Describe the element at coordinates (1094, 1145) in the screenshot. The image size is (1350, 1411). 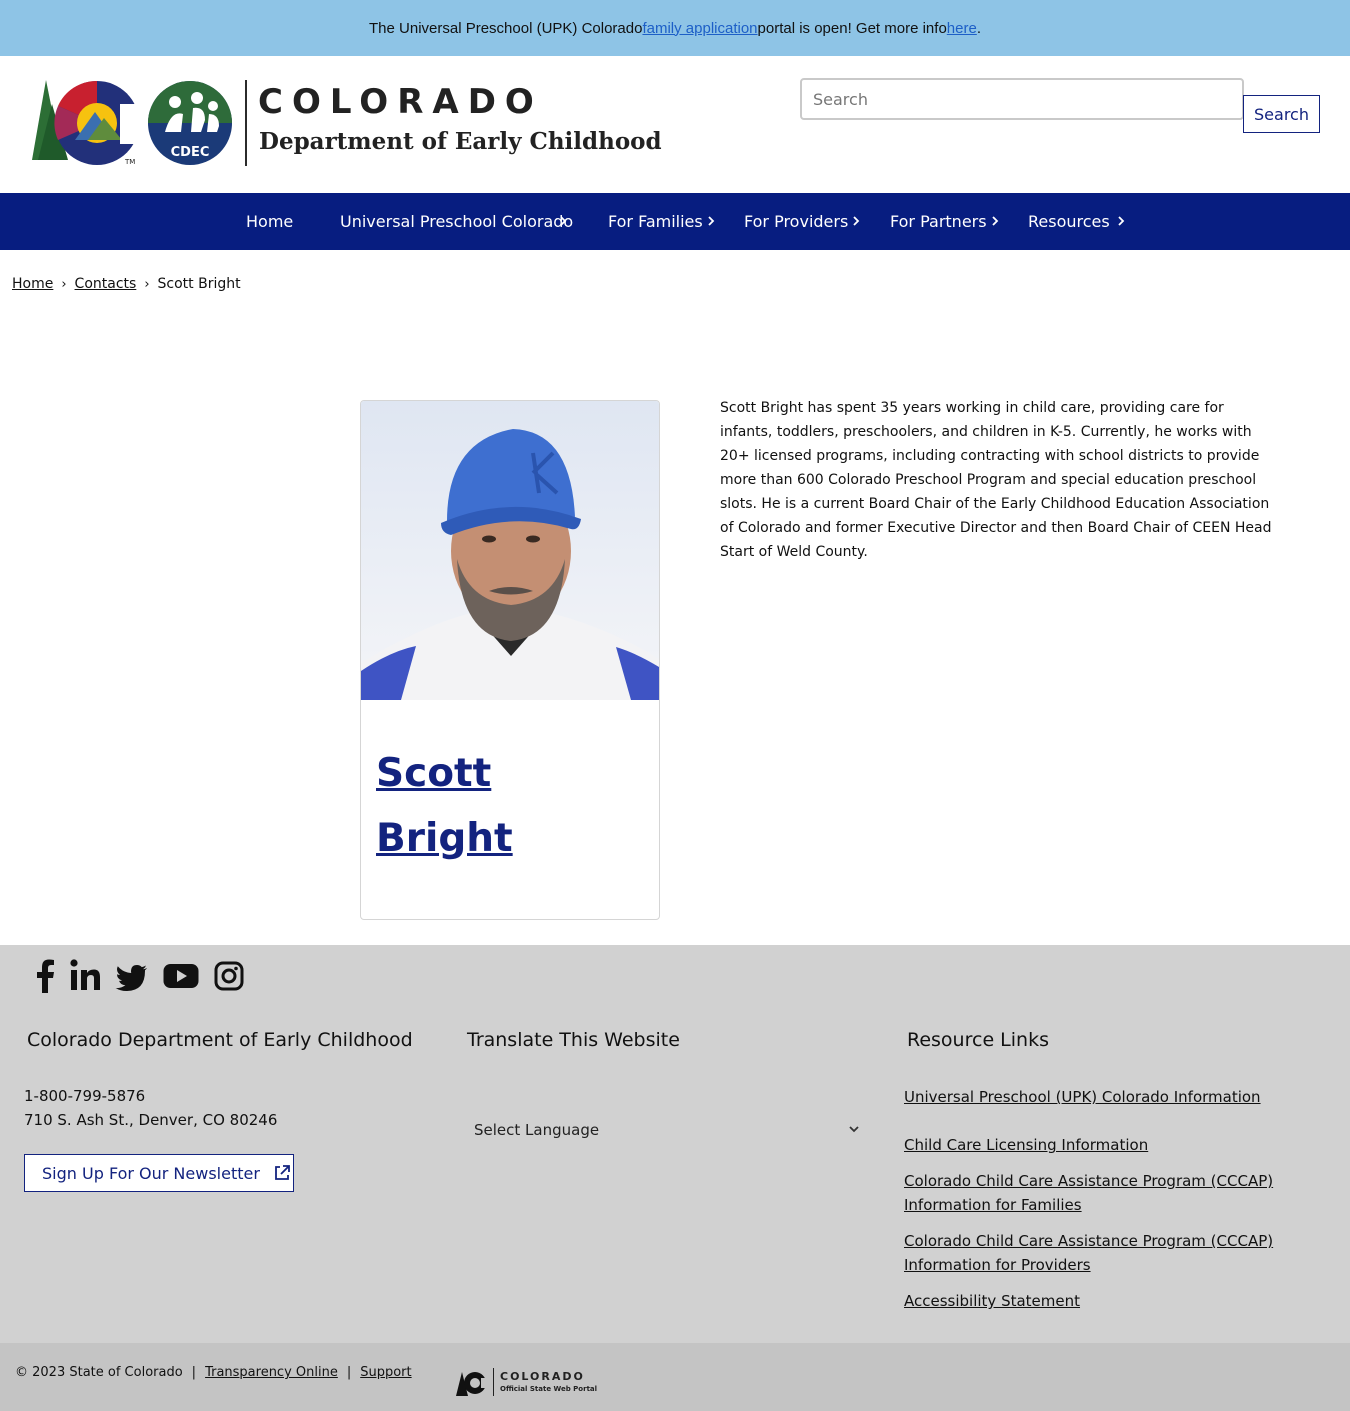
I see `resource-link-licensing: Child Care Licensing Information` at that location.